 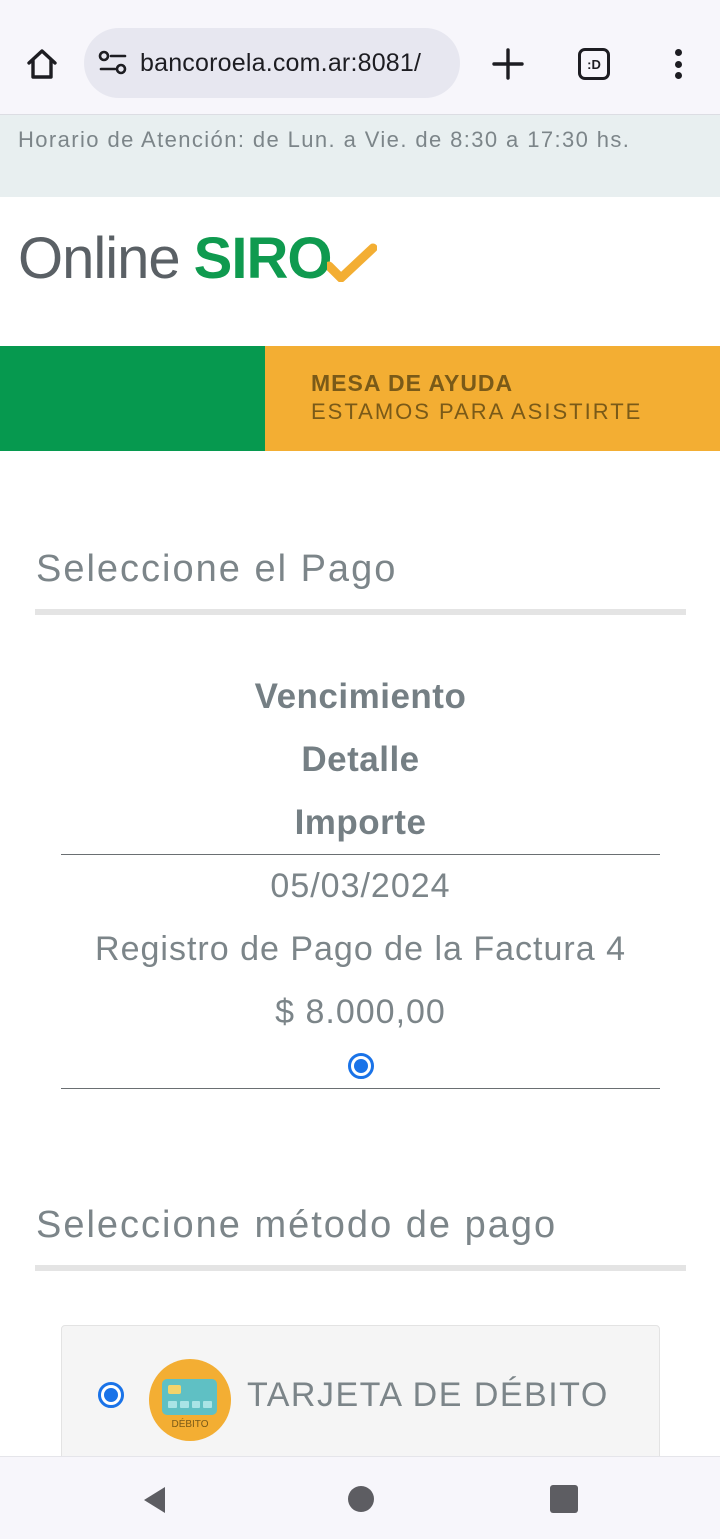 I want to click on payment-select-radio, so click(x=360, y=1066).